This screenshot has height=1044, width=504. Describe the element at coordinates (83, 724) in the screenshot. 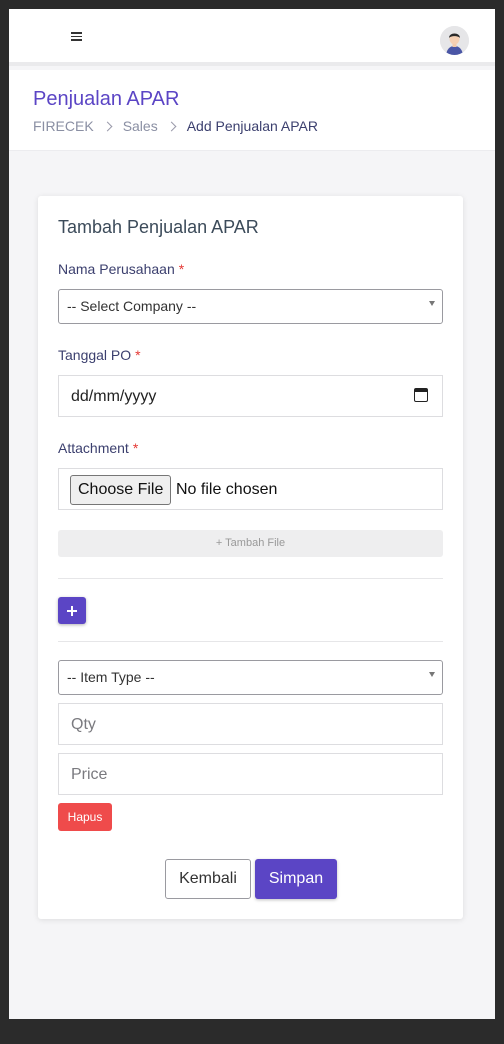

I see `qty-placeholder: Qty` at that location.